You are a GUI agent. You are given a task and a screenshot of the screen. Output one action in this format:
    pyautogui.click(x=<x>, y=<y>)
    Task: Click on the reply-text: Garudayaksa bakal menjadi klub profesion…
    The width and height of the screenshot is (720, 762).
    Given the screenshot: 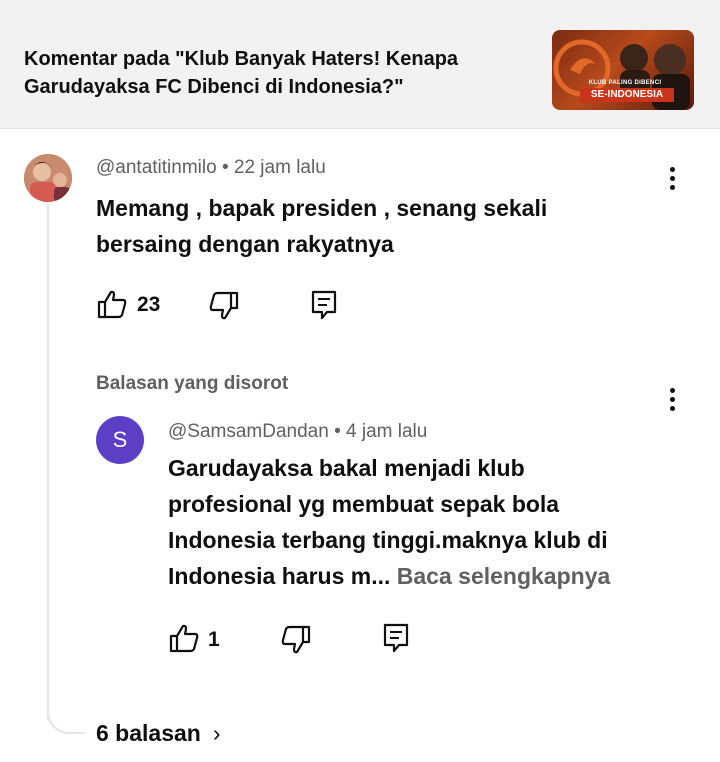 What is the action you would take?
    pyautogui.click(x=428, y=522)
    